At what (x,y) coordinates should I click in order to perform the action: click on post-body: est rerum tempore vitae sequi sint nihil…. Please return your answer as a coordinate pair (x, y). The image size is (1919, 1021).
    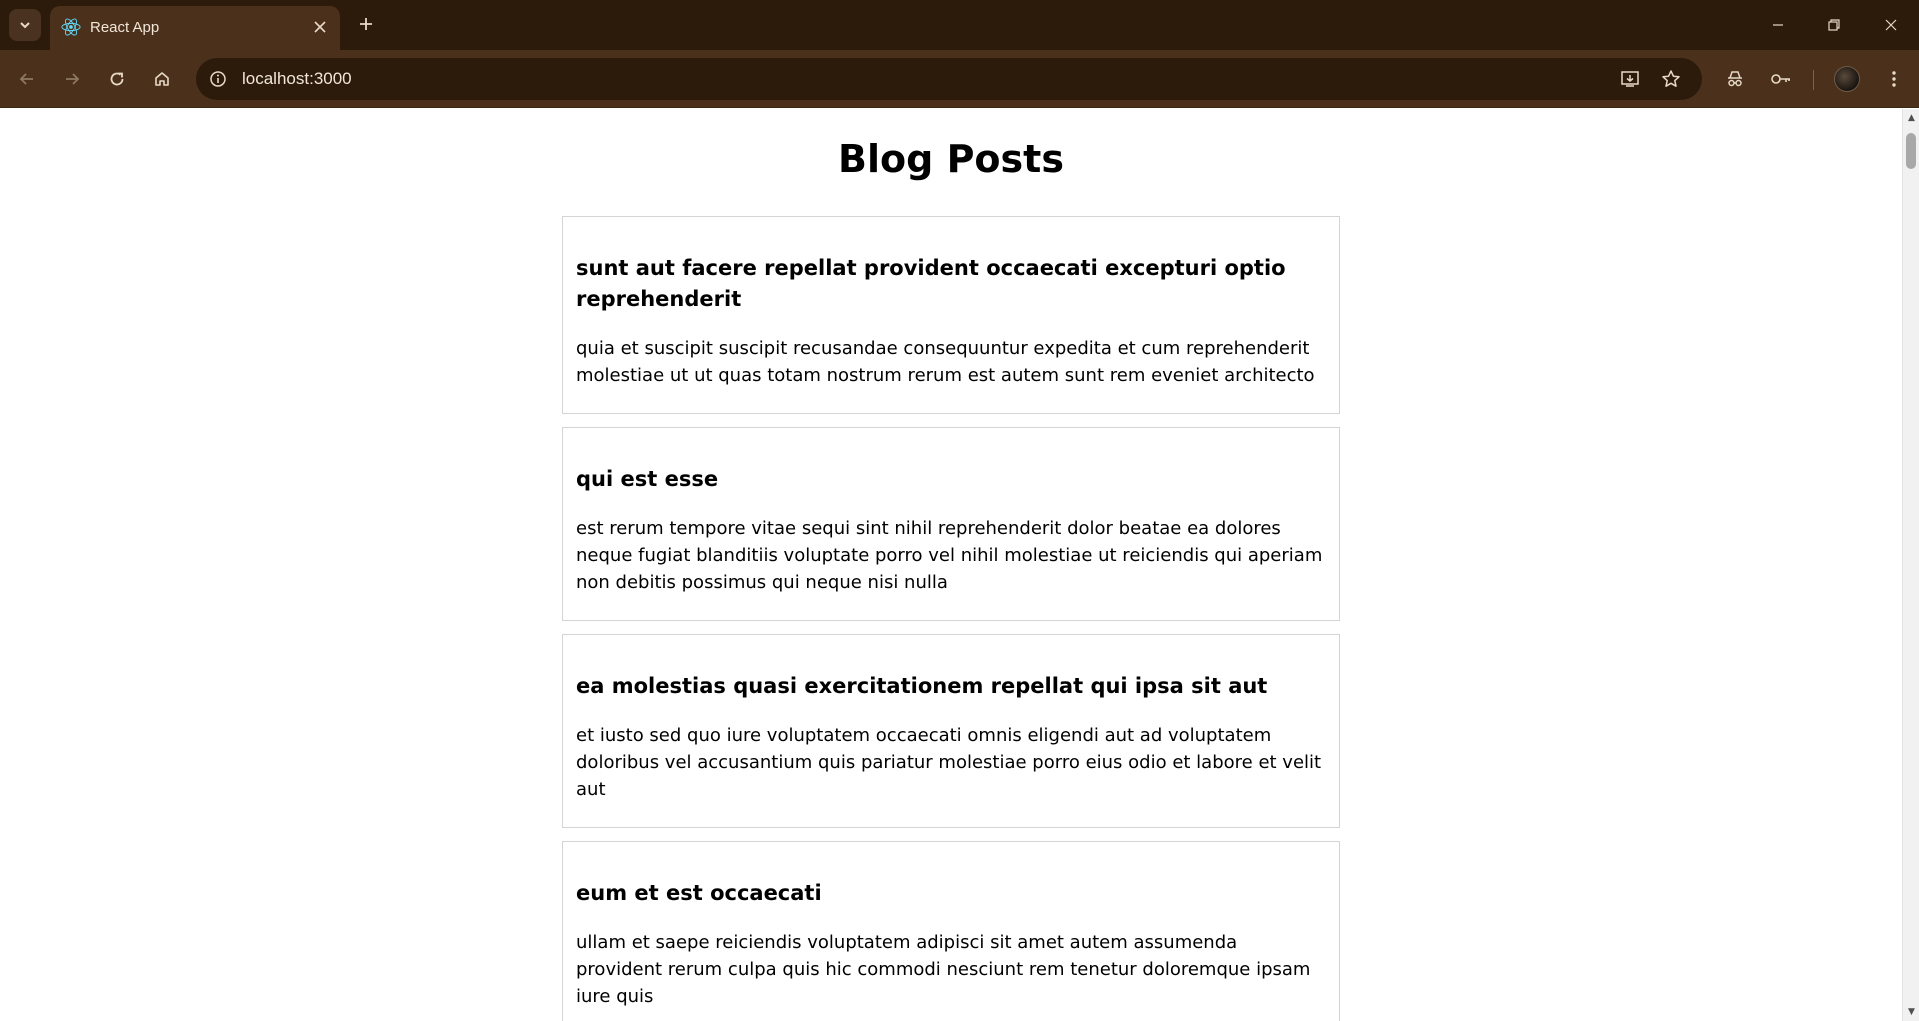
    Looking at the image, I should click on (949, 555).